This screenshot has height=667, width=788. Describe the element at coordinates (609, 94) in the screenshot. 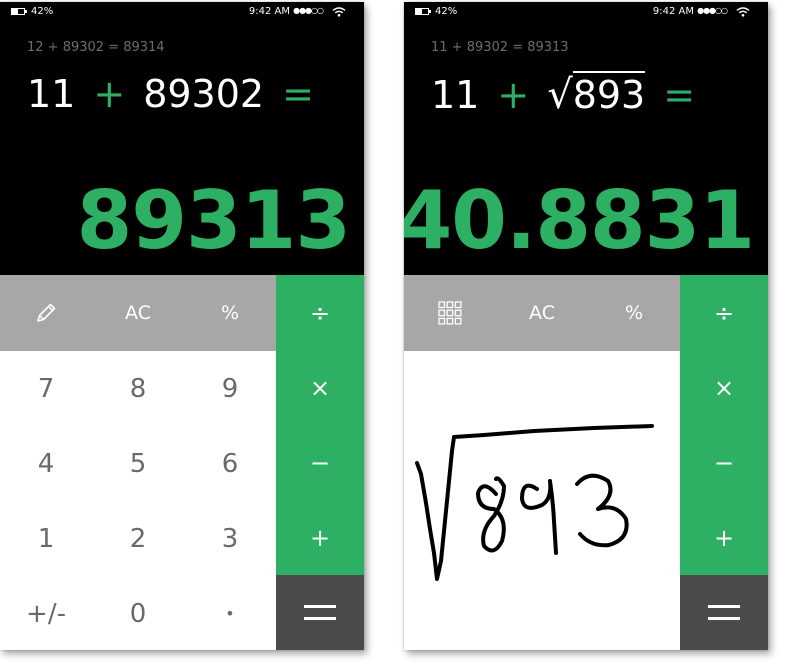

I see `expression-operand-b: 893` at that location.